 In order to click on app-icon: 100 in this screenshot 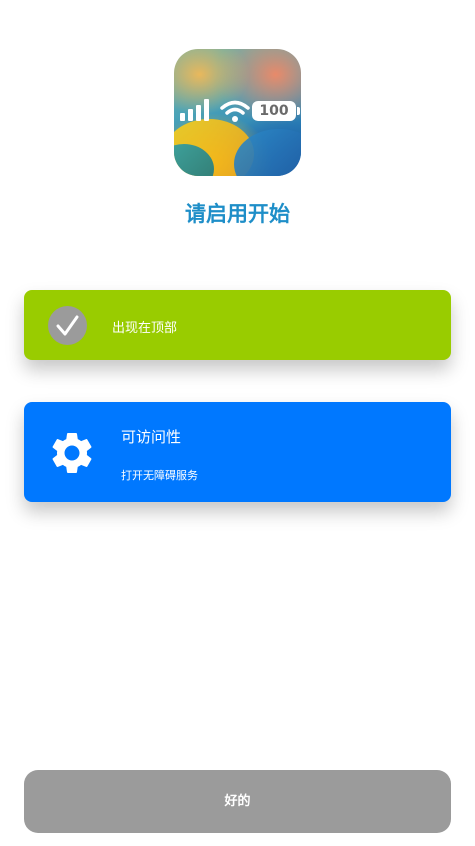, I will do `click(237, 112)`.